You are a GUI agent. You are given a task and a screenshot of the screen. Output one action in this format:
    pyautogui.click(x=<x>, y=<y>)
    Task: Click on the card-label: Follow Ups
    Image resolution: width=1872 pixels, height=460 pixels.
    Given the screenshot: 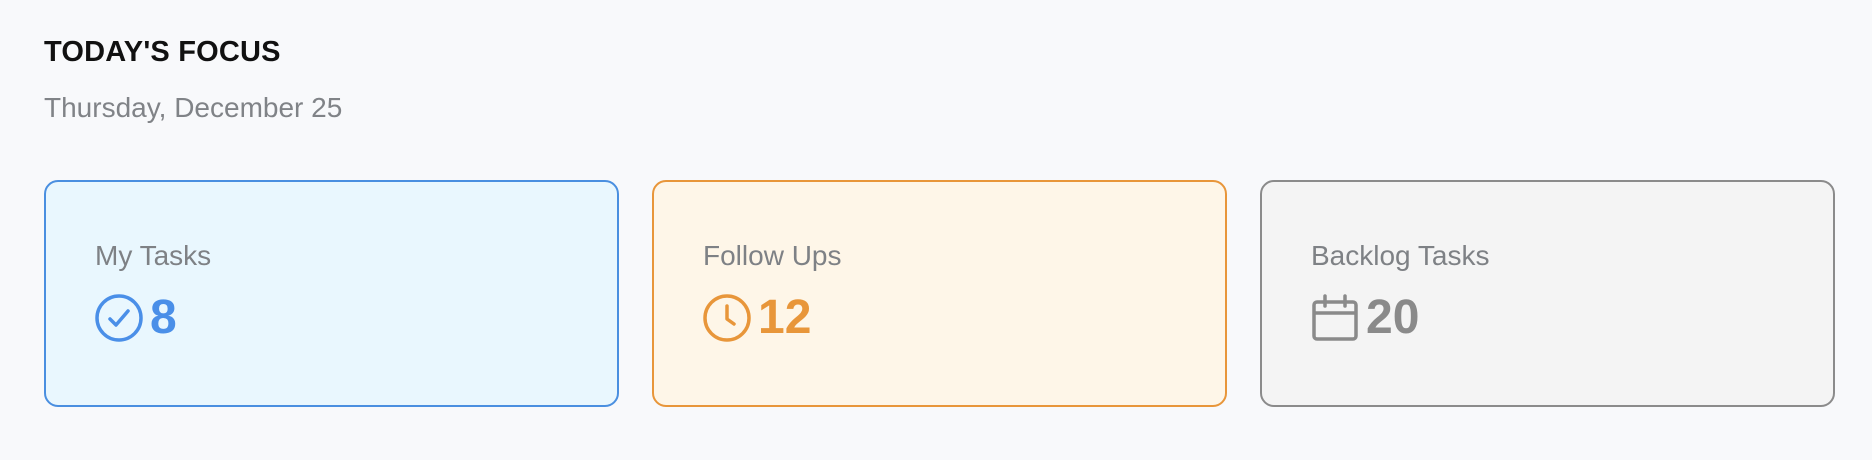 What is the action you would take?
    pyautogui.click(x=772, y=255)
    